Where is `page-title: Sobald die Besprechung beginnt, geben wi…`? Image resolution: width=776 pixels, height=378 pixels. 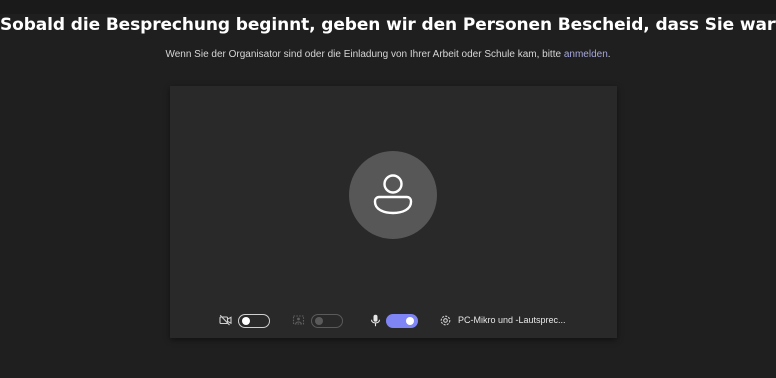 page-title: Sobald die Besprechung beginnt, geben wi… is located at coordinates (388, 25).